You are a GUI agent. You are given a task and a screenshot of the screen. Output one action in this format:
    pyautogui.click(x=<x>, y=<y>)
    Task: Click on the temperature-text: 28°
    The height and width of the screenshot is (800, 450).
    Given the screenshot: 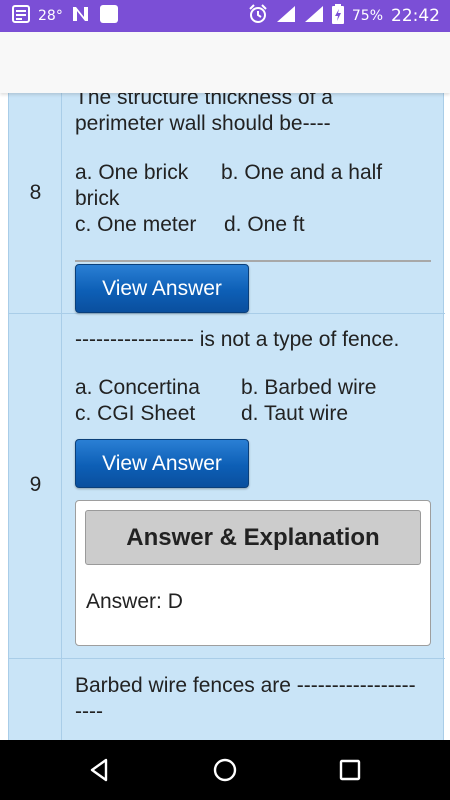 What is the action you would take?
    pyautogui.click(x=50, y=16)
    